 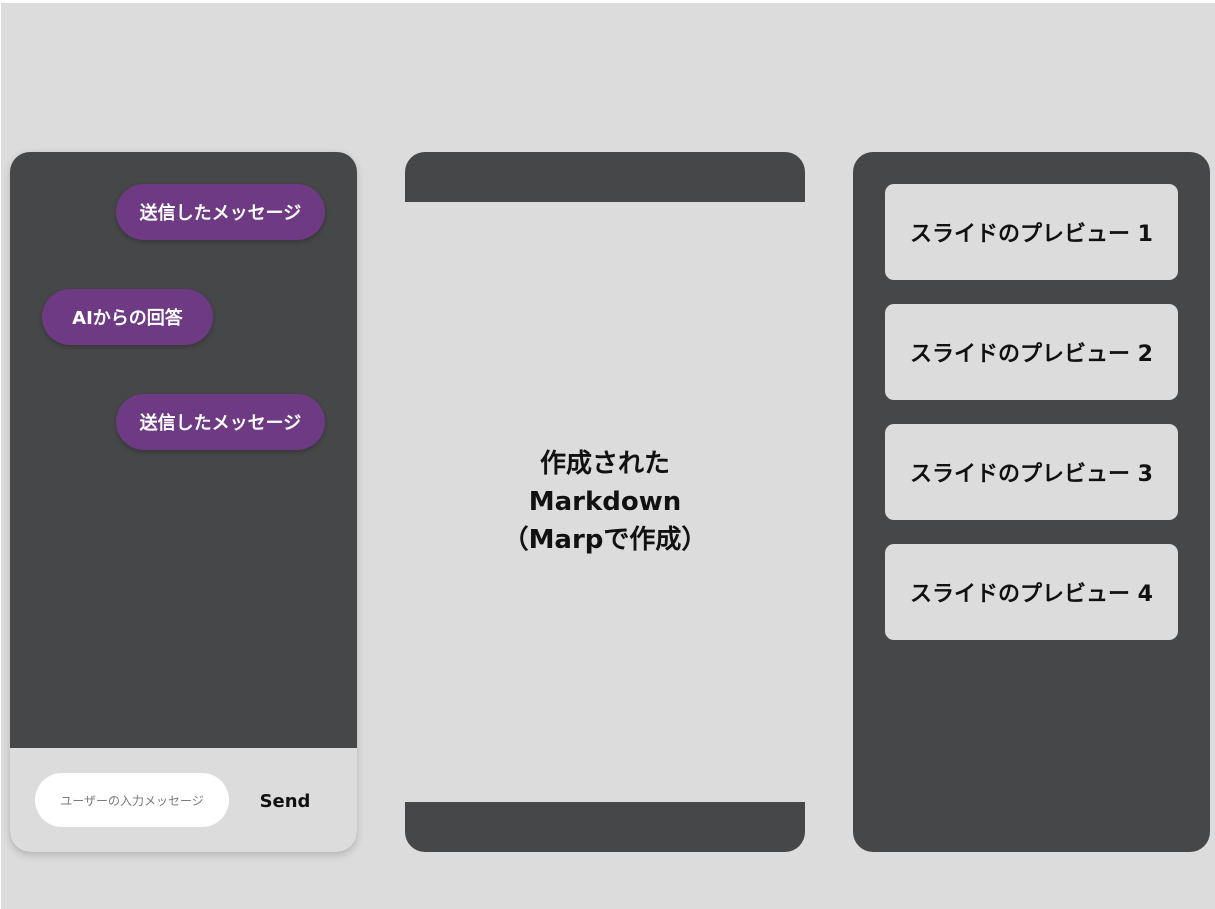 What do you see at coordinates (1031, 352) in the screenshot?
I see `slide-preview-2: スライドのプレビュー 2` at bounding box center [1031, 352].